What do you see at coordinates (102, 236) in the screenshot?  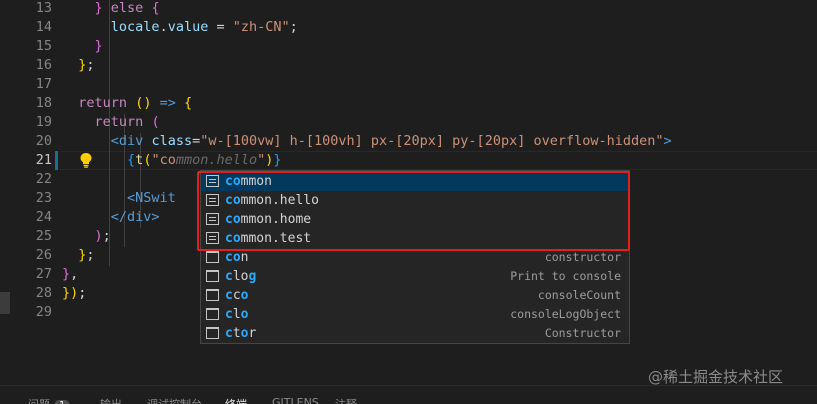 I see `line-code: );` at bounding box center [102, 236].